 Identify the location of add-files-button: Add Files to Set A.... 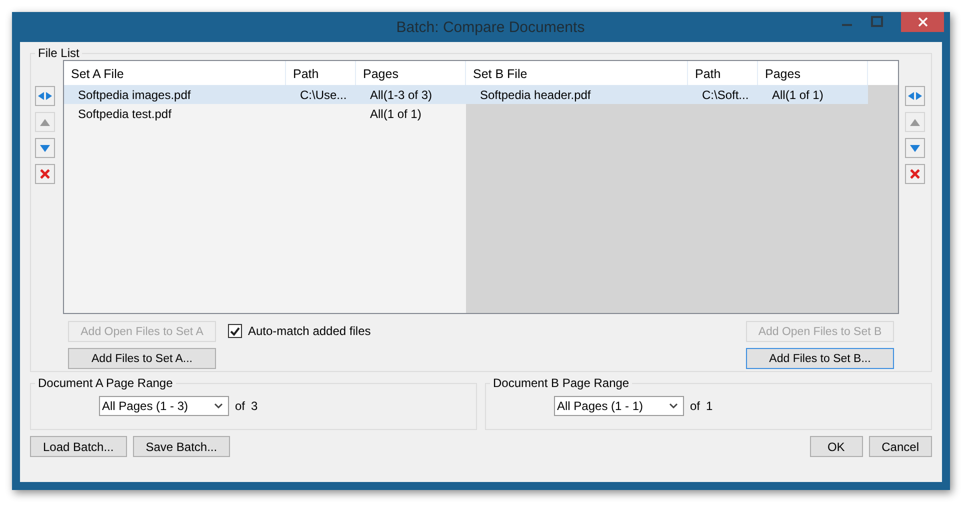
(142, 358).